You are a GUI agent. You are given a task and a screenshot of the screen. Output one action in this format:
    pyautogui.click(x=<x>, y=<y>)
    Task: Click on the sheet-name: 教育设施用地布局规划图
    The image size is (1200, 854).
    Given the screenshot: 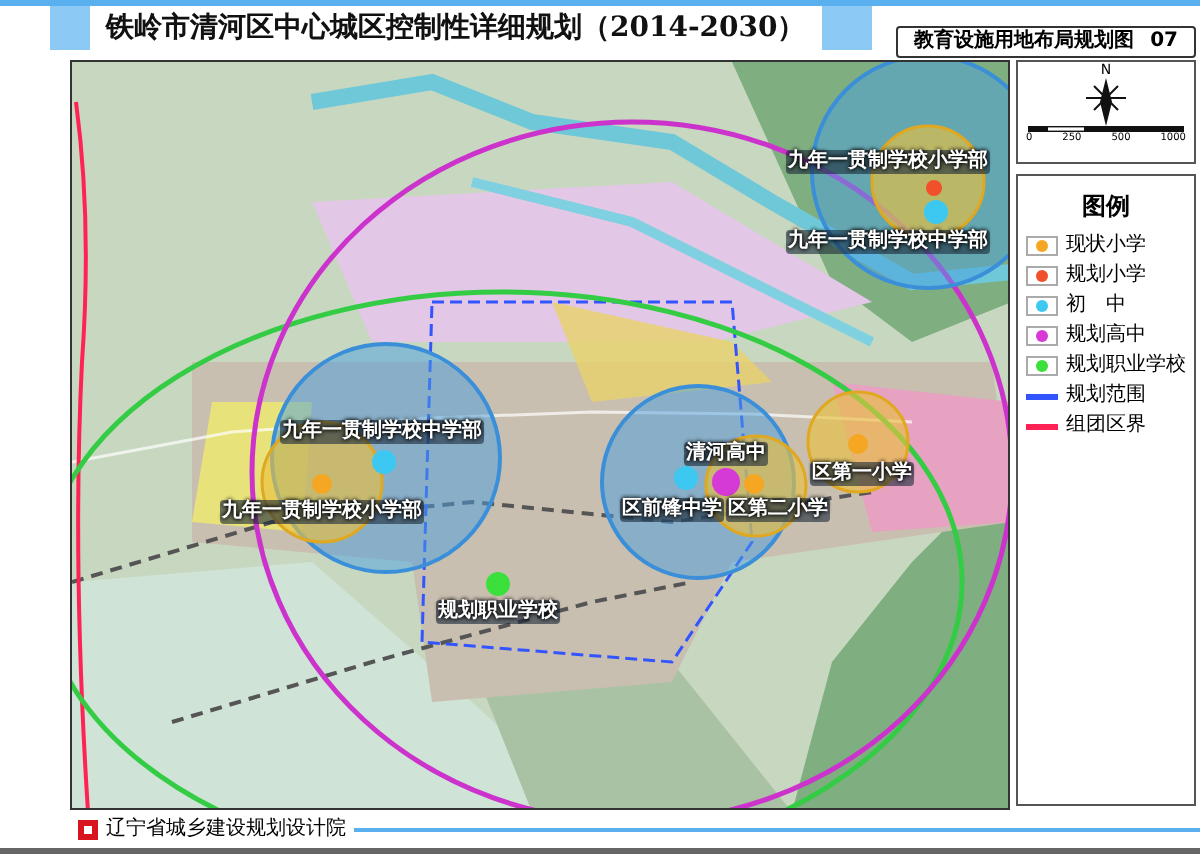 What is the action you would take?
    pyautogui.click(x=1024, y=42)
    